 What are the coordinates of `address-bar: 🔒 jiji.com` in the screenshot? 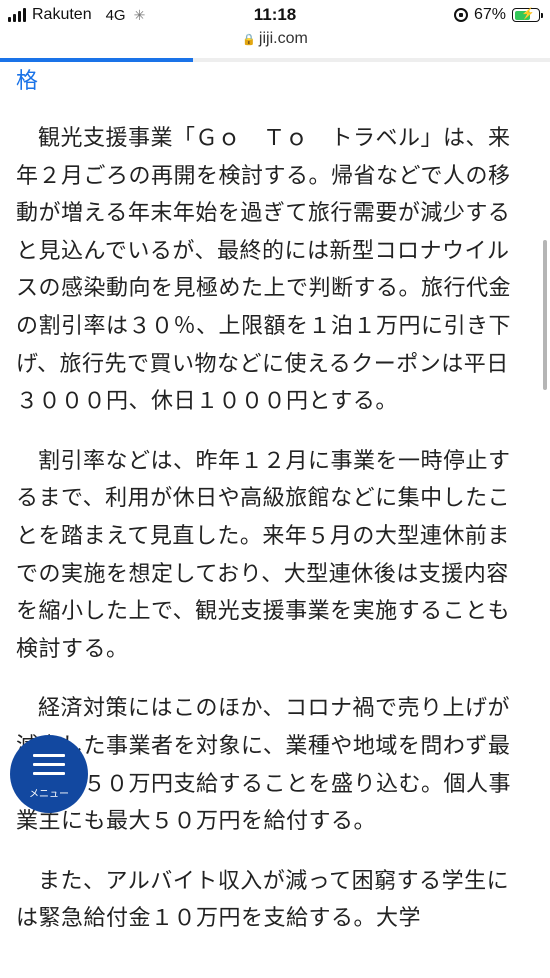 It's located at (275, 44).